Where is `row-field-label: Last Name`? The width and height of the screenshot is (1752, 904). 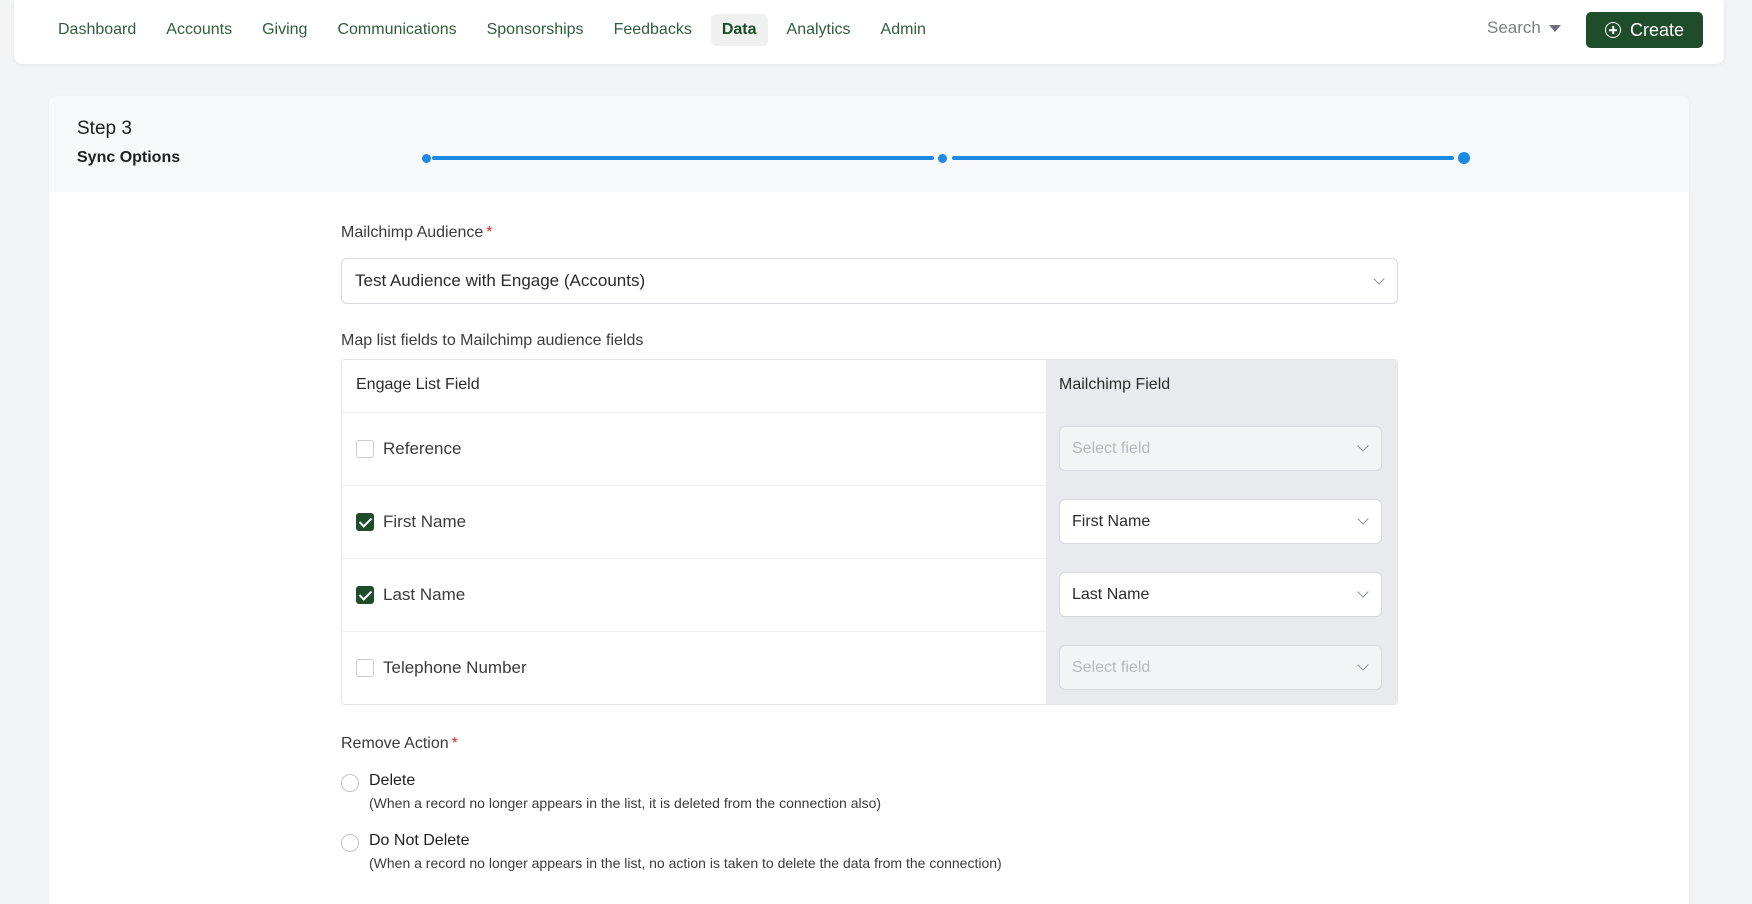 row-field-label: Last Name is located at coordinates (424, 594).